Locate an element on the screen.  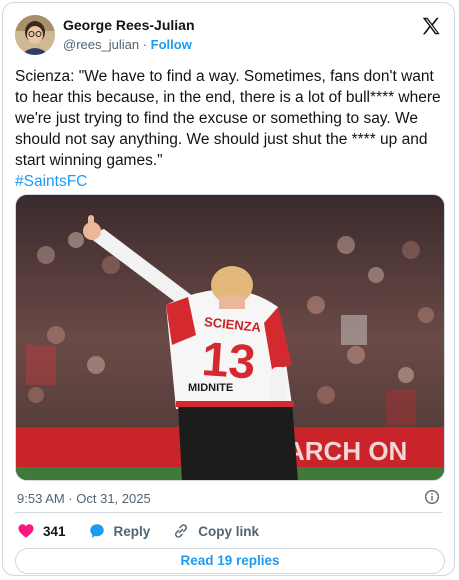
advert-board-text: ARCH ON is located at coordinates (346, 451).